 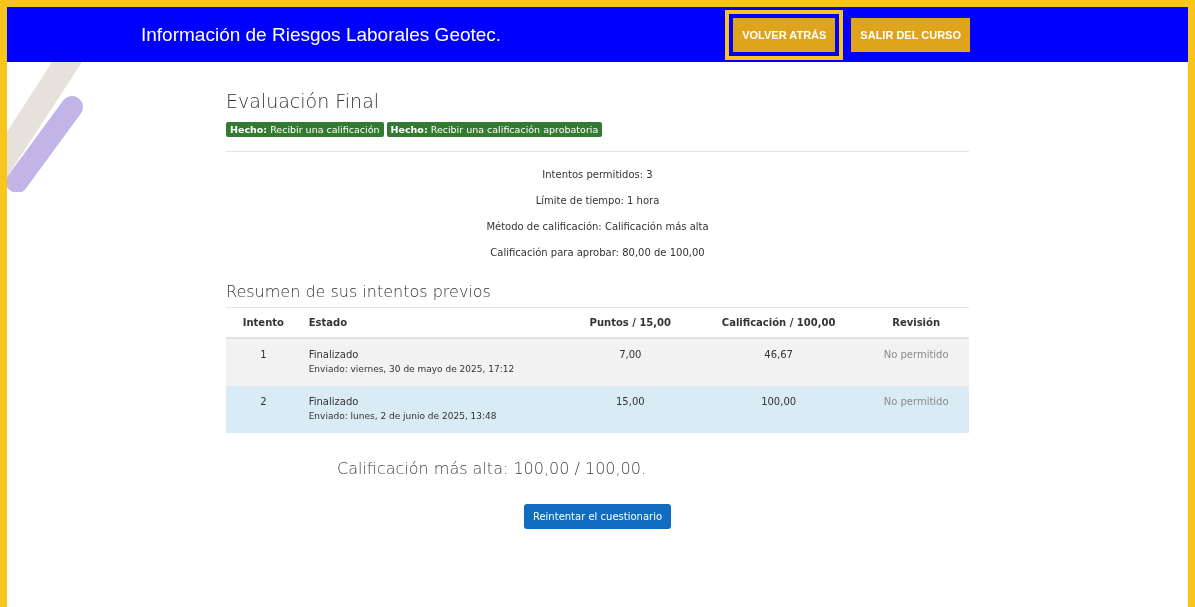 What do you see at coordinates (910, 34) in the screenshot?
I see `header-button: SALIR DEL CURSO` at bounding box center [910, 34].